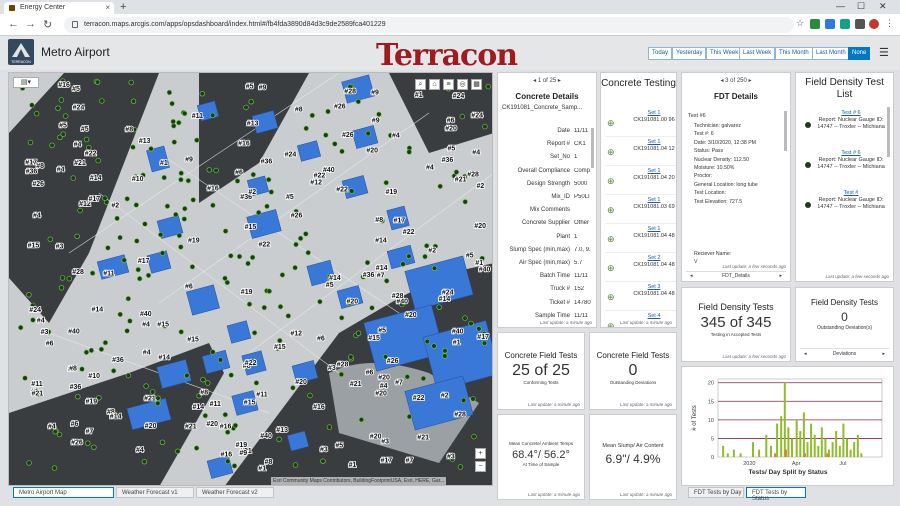 The image size is (900, 506). I want to click on profile-avatar, so click(874, 24).